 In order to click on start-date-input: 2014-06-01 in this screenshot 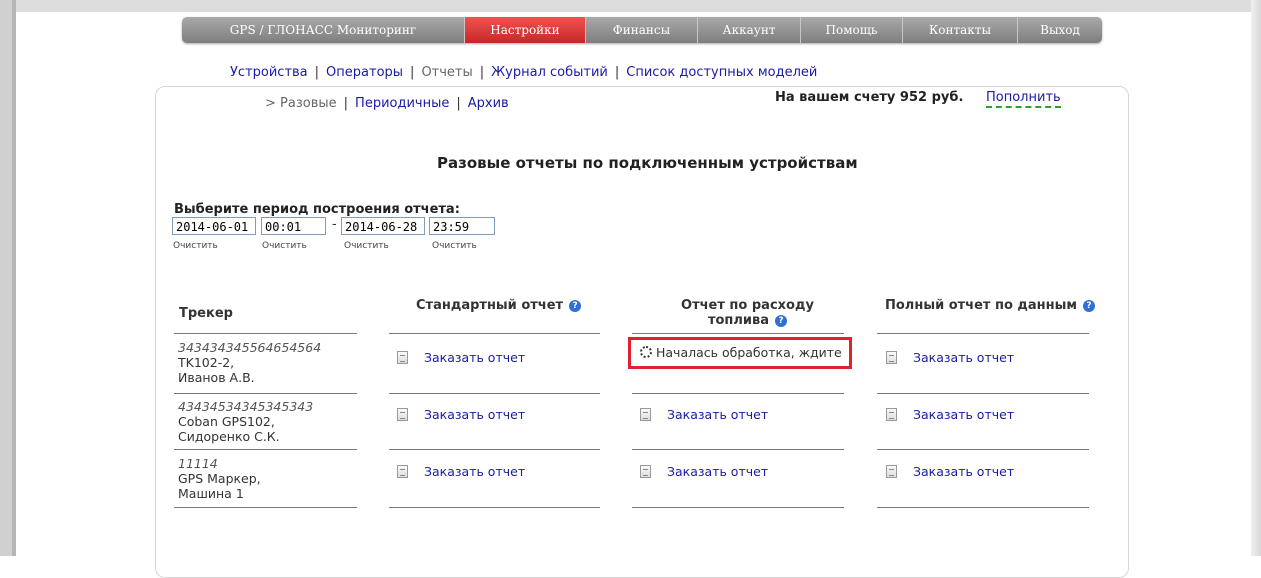, I will do `click(214, 226)`.